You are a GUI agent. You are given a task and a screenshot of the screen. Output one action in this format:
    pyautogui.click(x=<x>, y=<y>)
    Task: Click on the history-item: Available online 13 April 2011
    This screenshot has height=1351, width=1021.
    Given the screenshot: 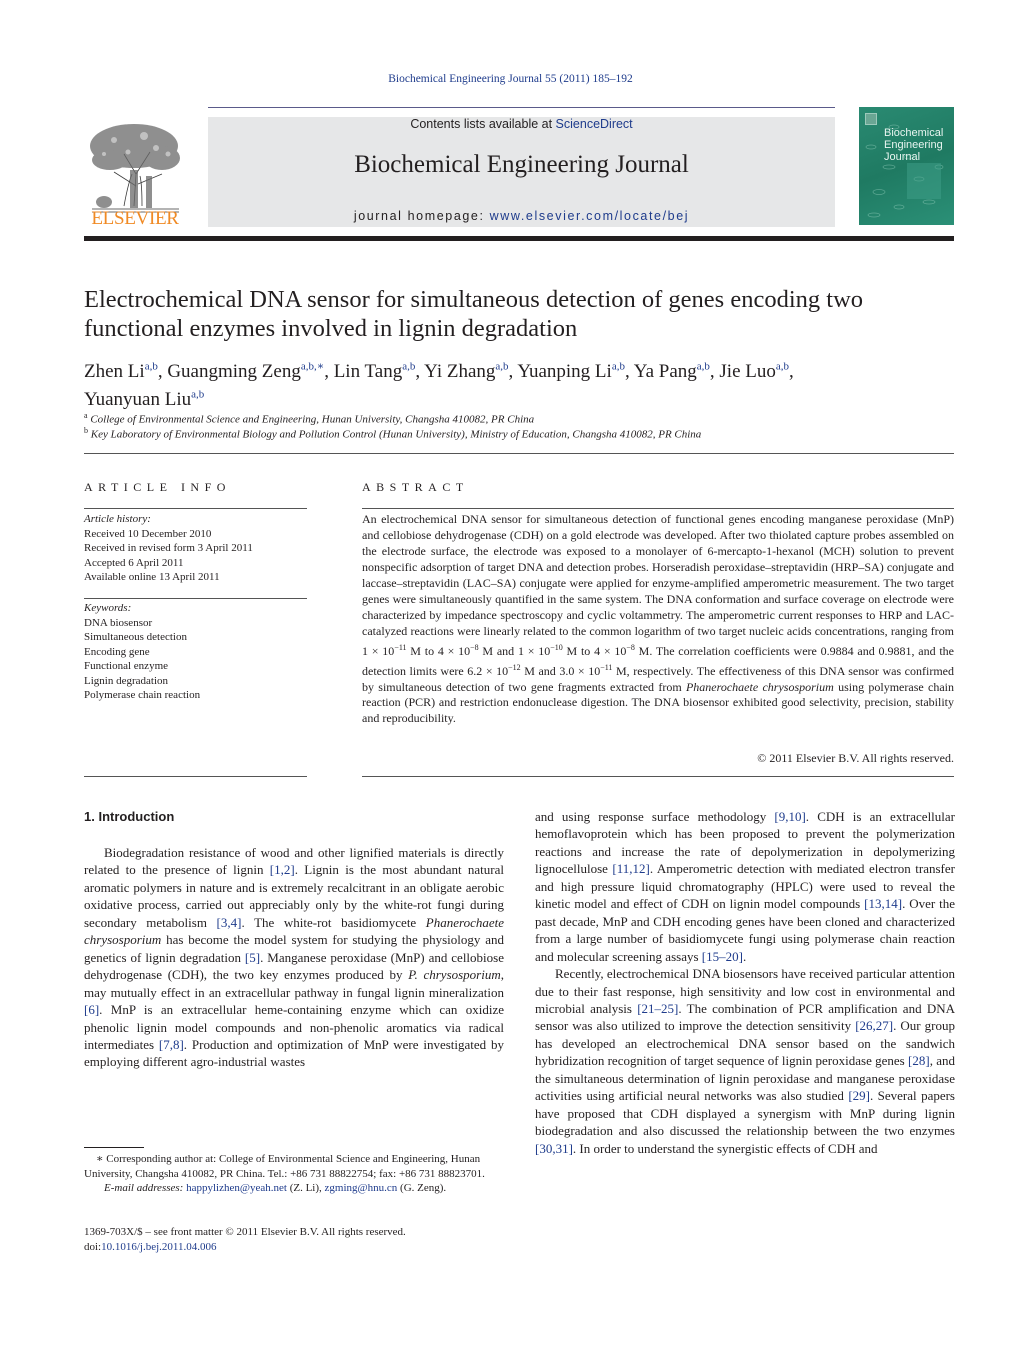 What is the action you would take?
    pyautogui.click(x=152, y=577)
    